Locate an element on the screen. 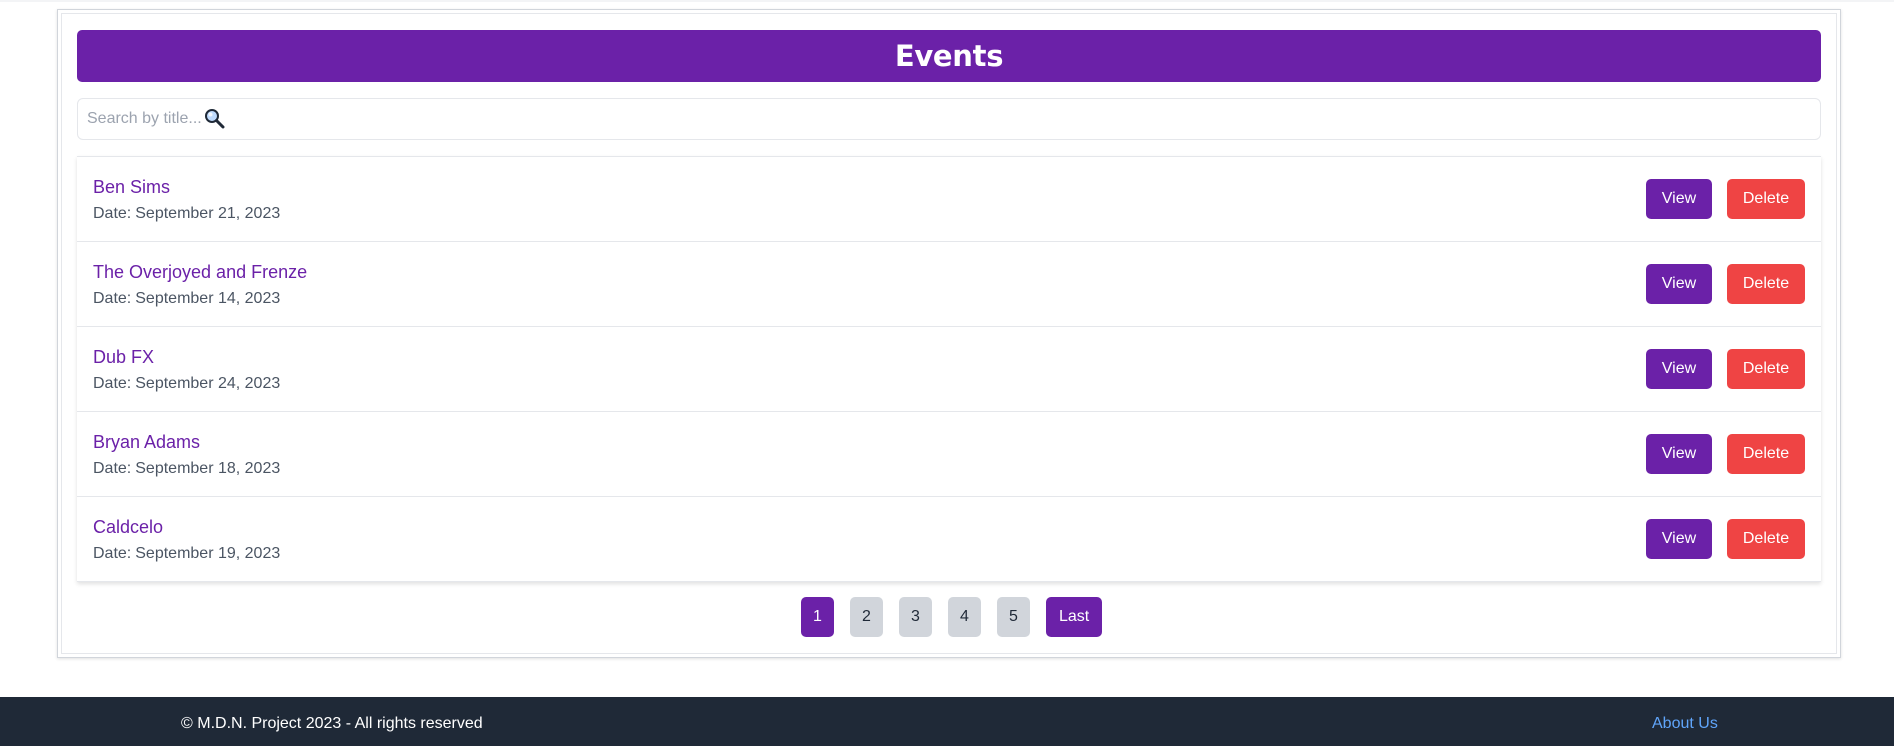 The image size is (1894, 746). top-divider is located at coordinates (947, 1).